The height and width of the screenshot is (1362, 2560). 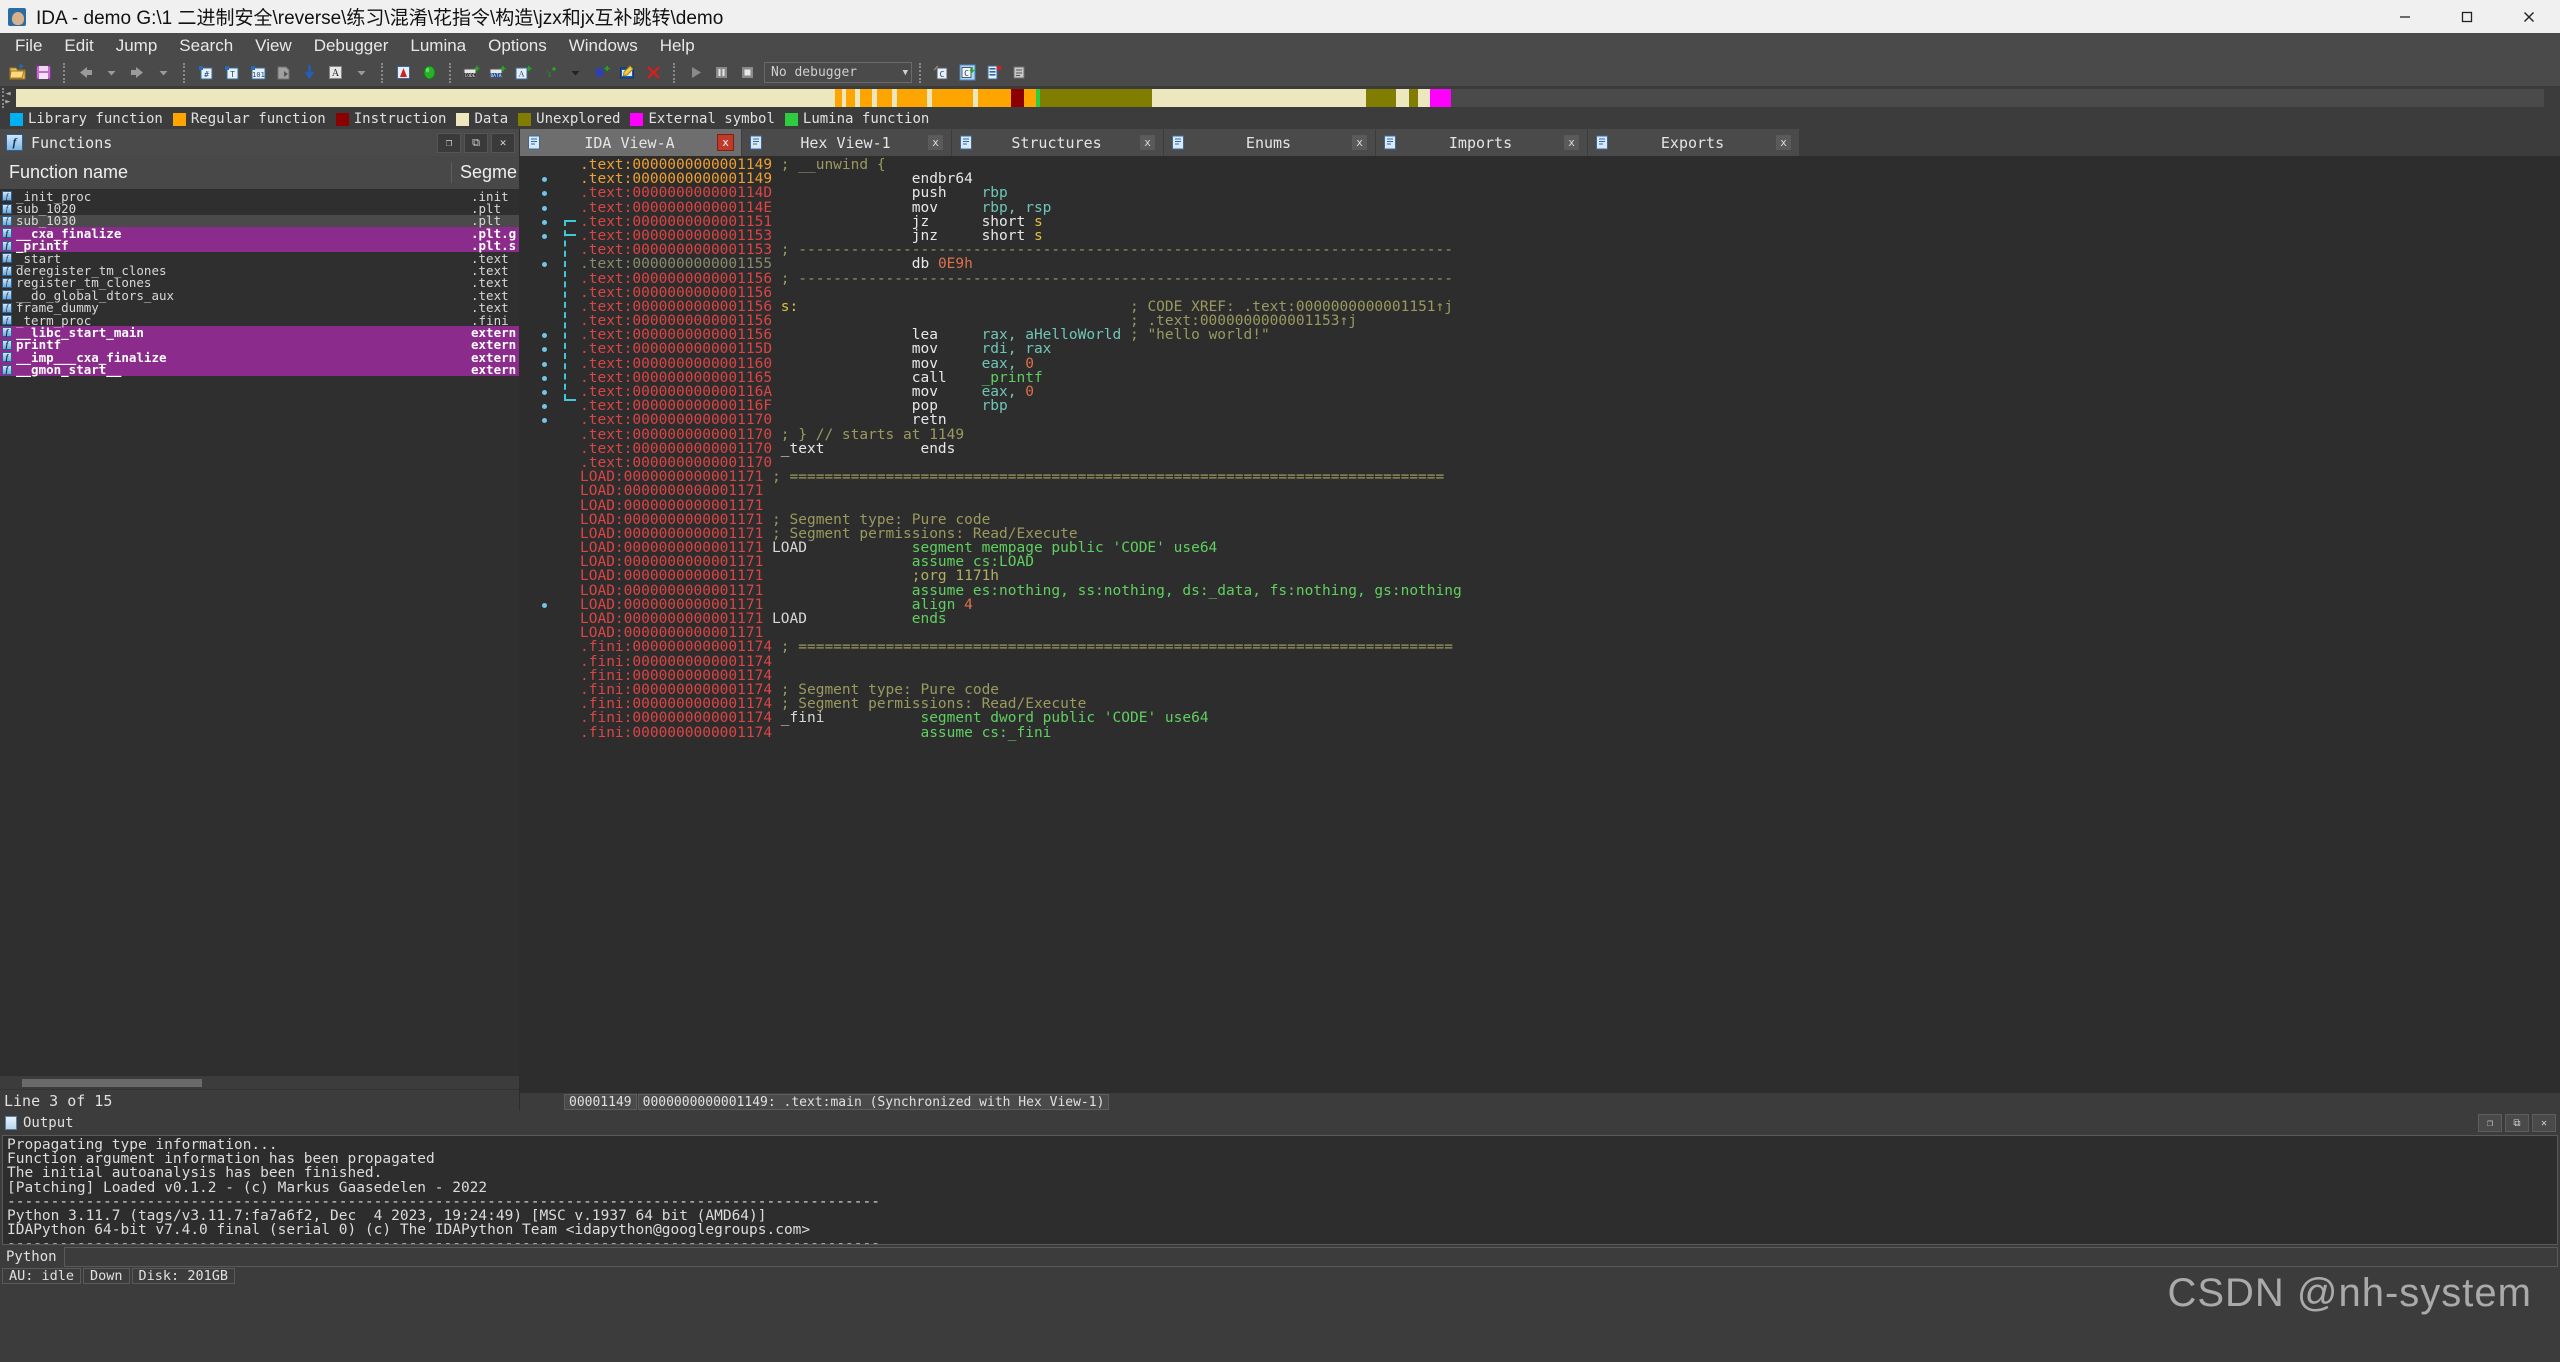 What do you see at coordinates (1540, 193) in the screenshot?
I see `disassembly-line: .text:000000000000114D push rbp` at bounding box center [1540, 193].